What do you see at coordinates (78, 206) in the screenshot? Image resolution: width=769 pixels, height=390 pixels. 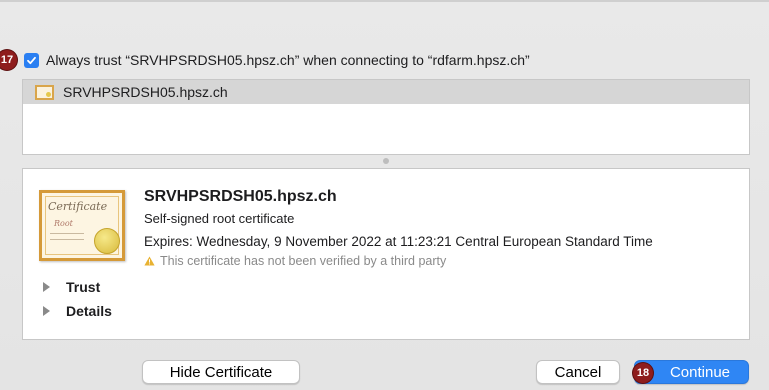 I see `certificate-image-title: Certificate` at bounding box center [78, 206].